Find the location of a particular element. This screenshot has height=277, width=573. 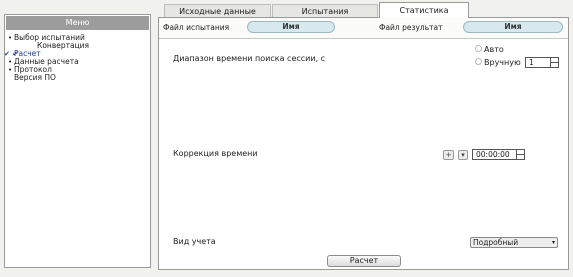

time-correction-value: 00:00:00 is located at coordinates (493, 154).